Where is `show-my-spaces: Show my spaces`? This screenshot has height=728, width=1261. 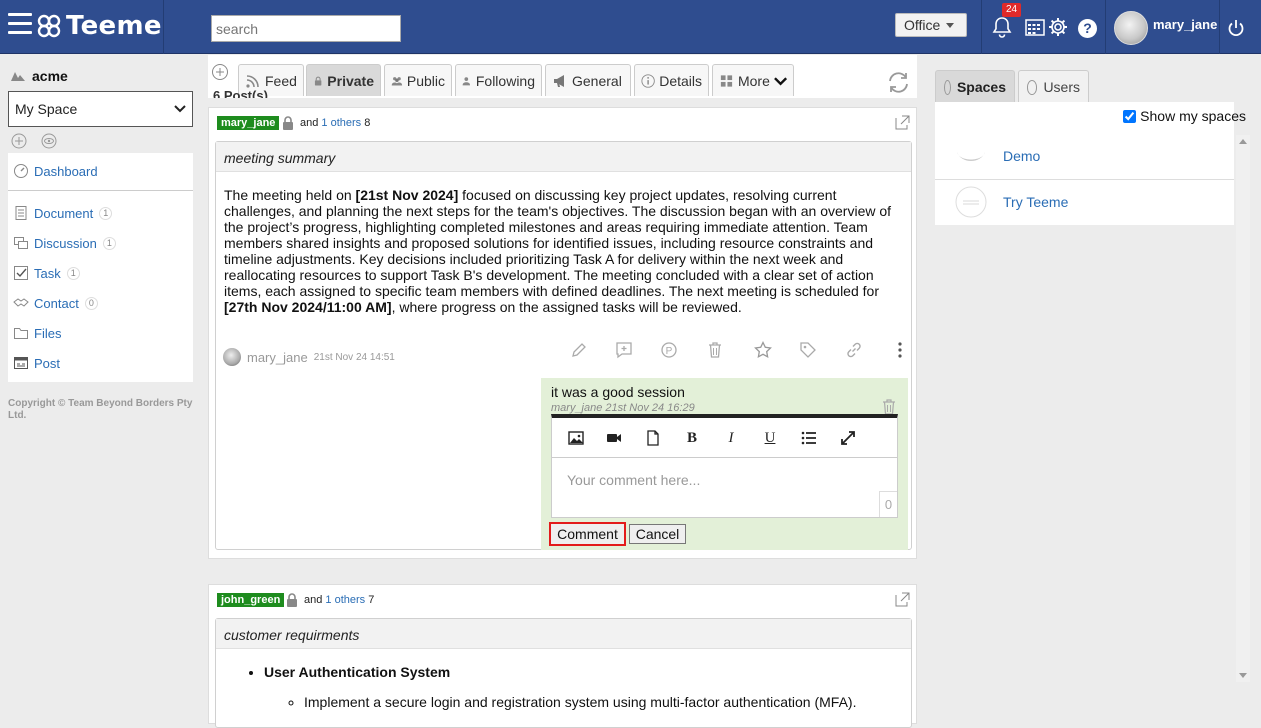
show-my-spaces: Show my spaces is located at coordinates (1184, 116).